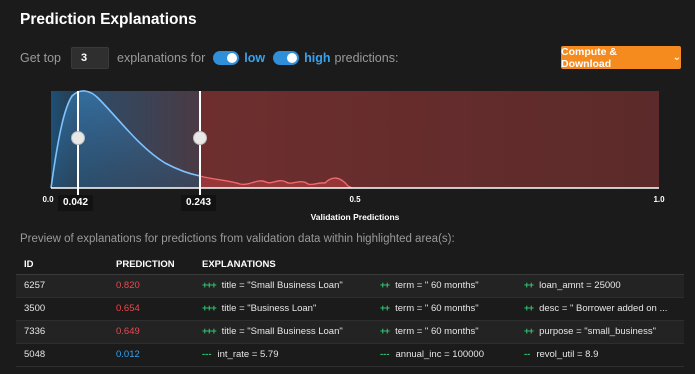  Describe the element at coordinates (355, 217) in the screenshot. I see `x-axis-label: Validation Predictions` at that location.